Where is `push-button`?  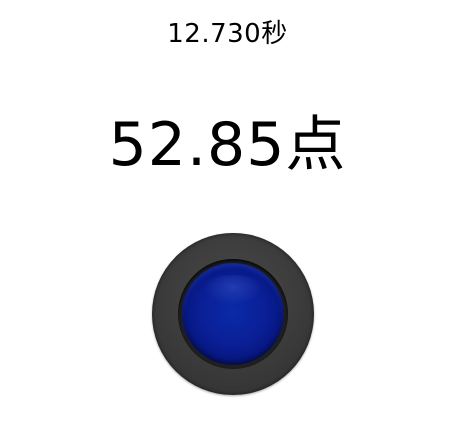 push-button is located at coordinates (233, 314).